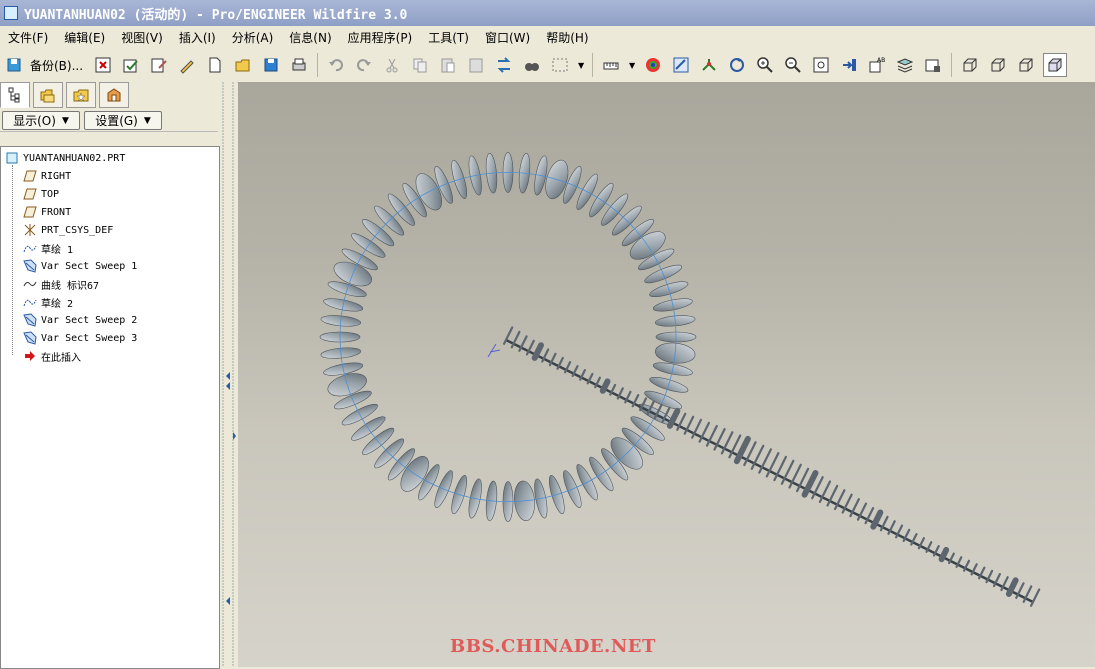 This screenshot has height=669, width=1095. What do you see at coordinates (253, 37) in the screenshot?
I see `menu-analysis: 分析(A)` at bounding box center [253, 37].